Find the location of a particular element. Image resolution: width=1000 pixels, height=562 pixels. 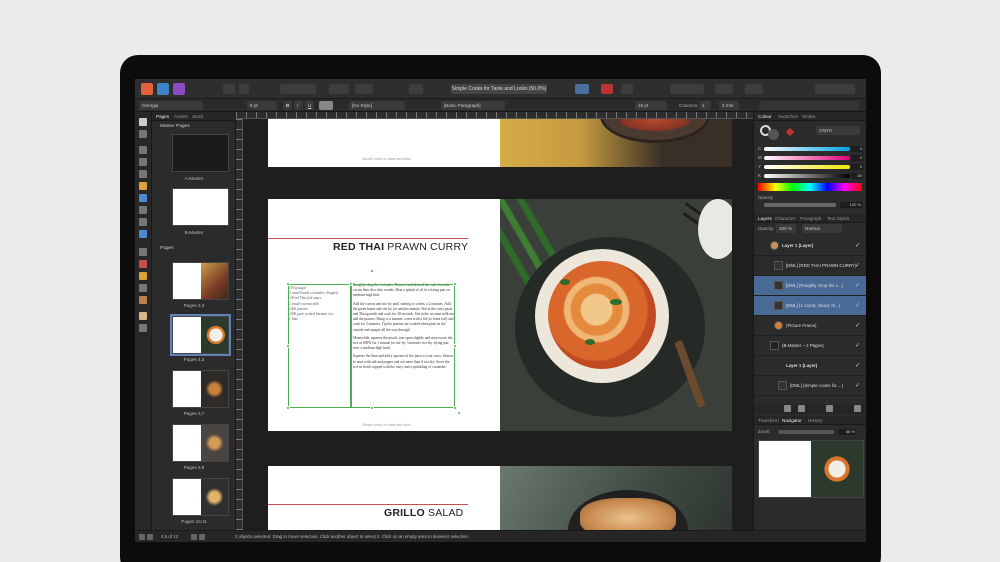

tab-history: History is located at coordinates (815, 420).